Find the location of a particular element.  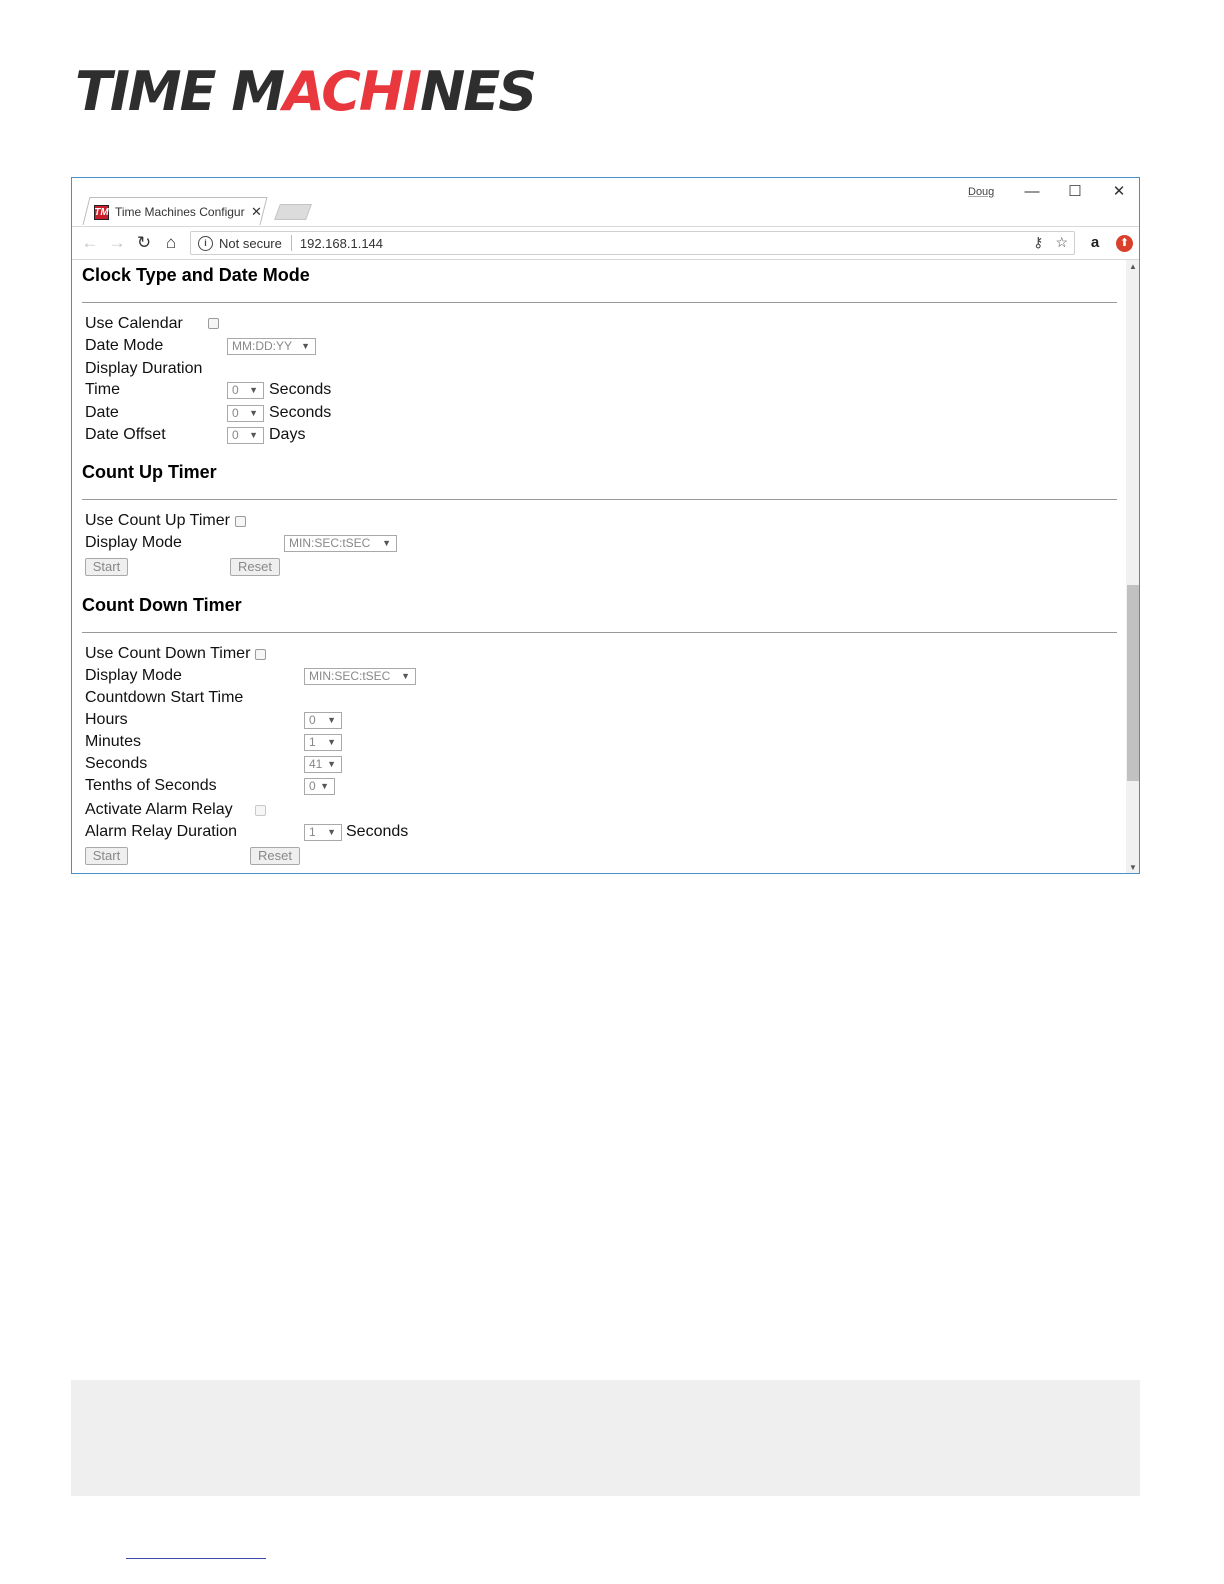

use-calendar-checkbox is located at coordinates (213, 323).